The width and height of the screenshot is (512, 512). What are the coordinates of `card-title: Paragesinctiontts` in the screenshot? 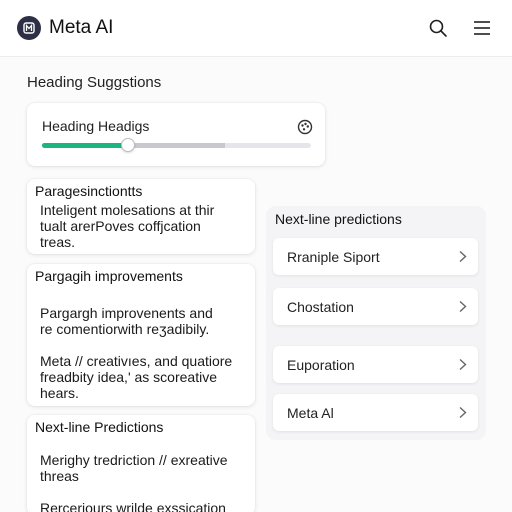 It's located at (89, 191).